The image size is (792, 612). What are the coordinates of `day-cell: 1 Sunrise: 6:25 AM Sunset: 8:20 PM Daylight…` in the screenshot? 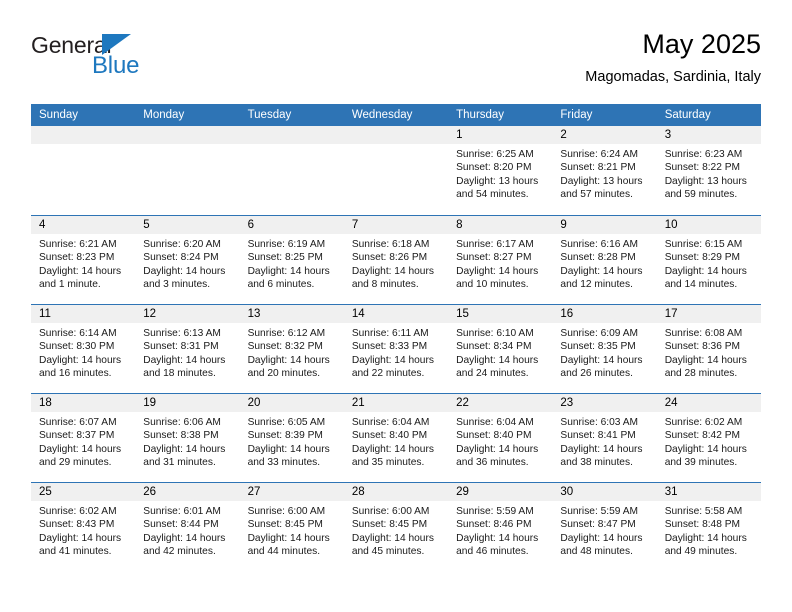 It's located at (500, 170).